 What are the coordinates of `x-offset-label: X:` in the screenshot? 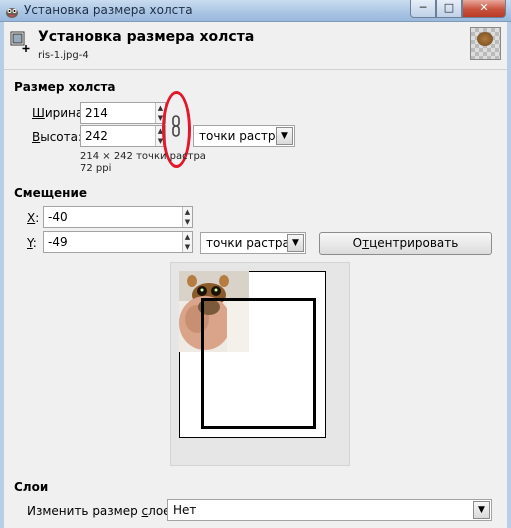 It's located at (33, 218).